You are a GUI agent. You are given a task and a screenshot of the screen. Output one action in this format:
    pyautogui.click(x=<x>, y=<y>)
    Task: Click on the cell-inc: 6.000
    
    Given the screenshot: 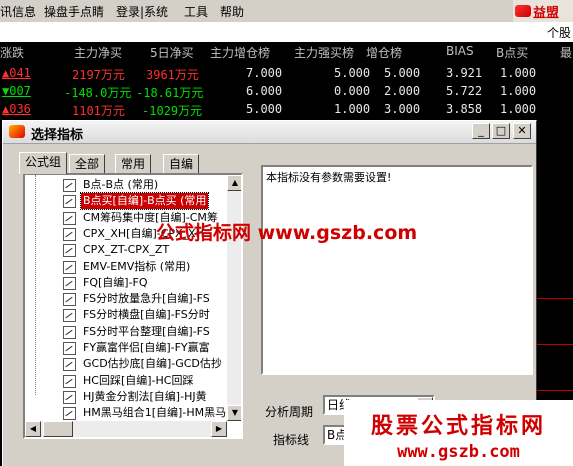 What is the action you would take?
    pyautogui.click(x=264, y=91)
    